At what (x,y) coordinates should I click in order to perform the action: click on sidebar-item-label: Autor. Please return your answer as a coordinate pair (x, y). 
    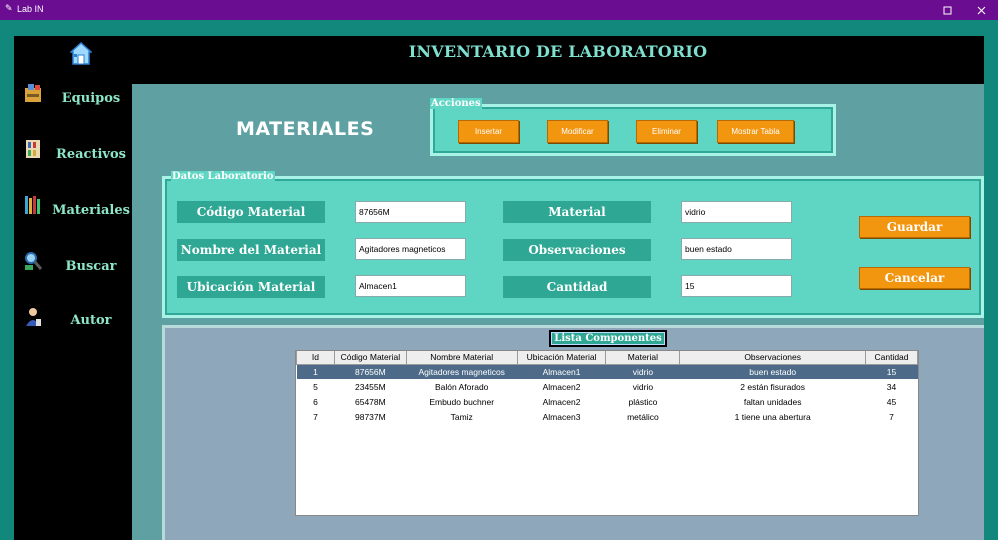
    Looking at the image, I should click on (91, 320).